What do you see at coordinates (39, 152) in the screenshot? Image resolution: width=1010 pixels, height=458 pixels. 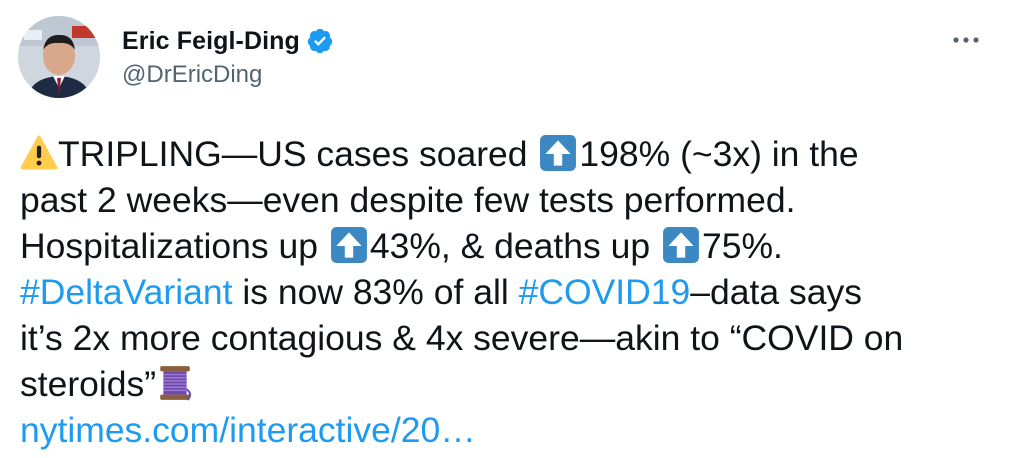 I see `warning-emoji` at bounding box center [39, 152].